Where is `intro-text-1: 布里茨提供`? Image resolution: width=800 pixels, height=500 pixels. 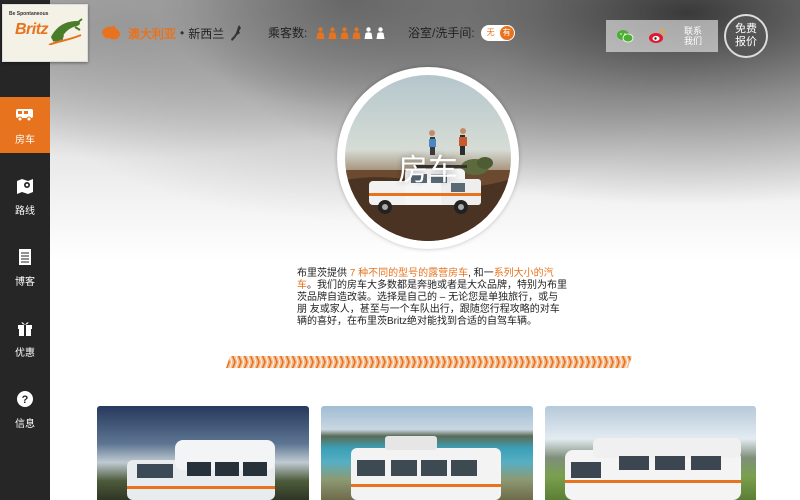
intro-text-1: 布里茨提供 is located at coordinates (323, 273).